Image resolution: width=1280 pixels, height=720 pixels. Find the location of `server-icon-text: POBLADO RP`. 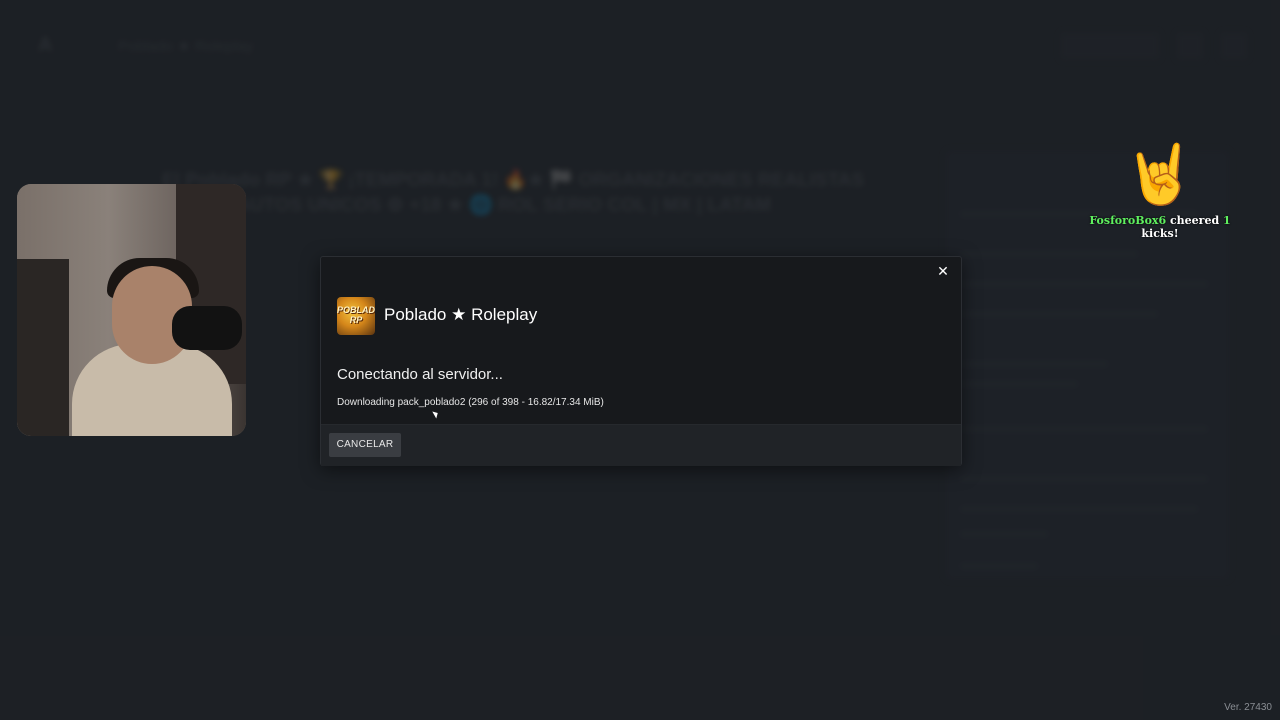

server-icon-text: POBLADO RP is located at coordinates (356, 315).